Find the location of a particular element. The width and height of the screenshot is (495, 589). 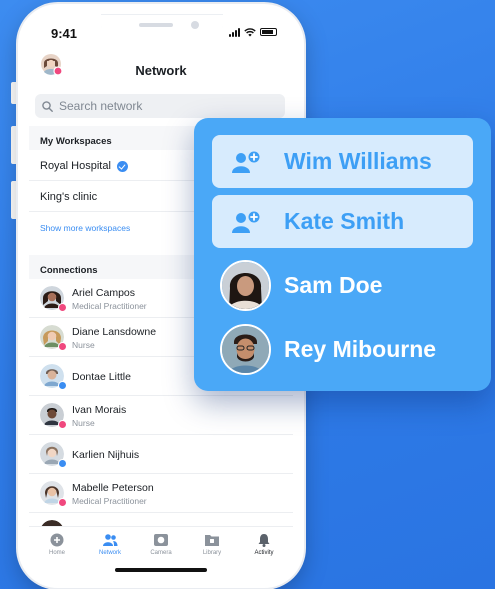

connection-name: Diane Lansdowne is located at coordinates (114, 332).